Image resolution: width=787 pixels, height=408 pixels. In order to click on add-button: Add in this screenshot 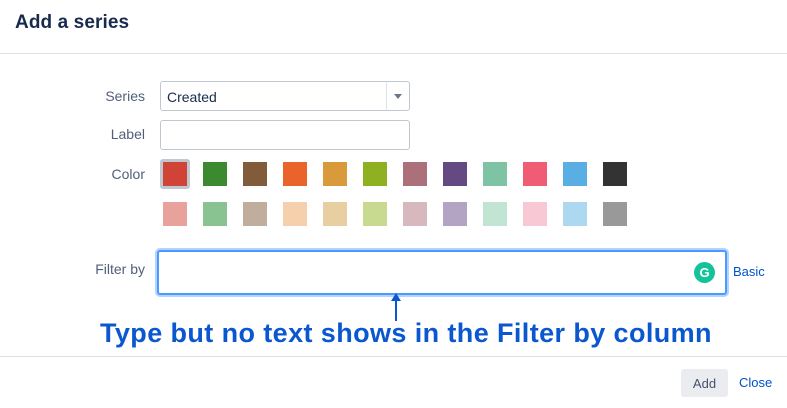, I will do `click(704, 383)`.